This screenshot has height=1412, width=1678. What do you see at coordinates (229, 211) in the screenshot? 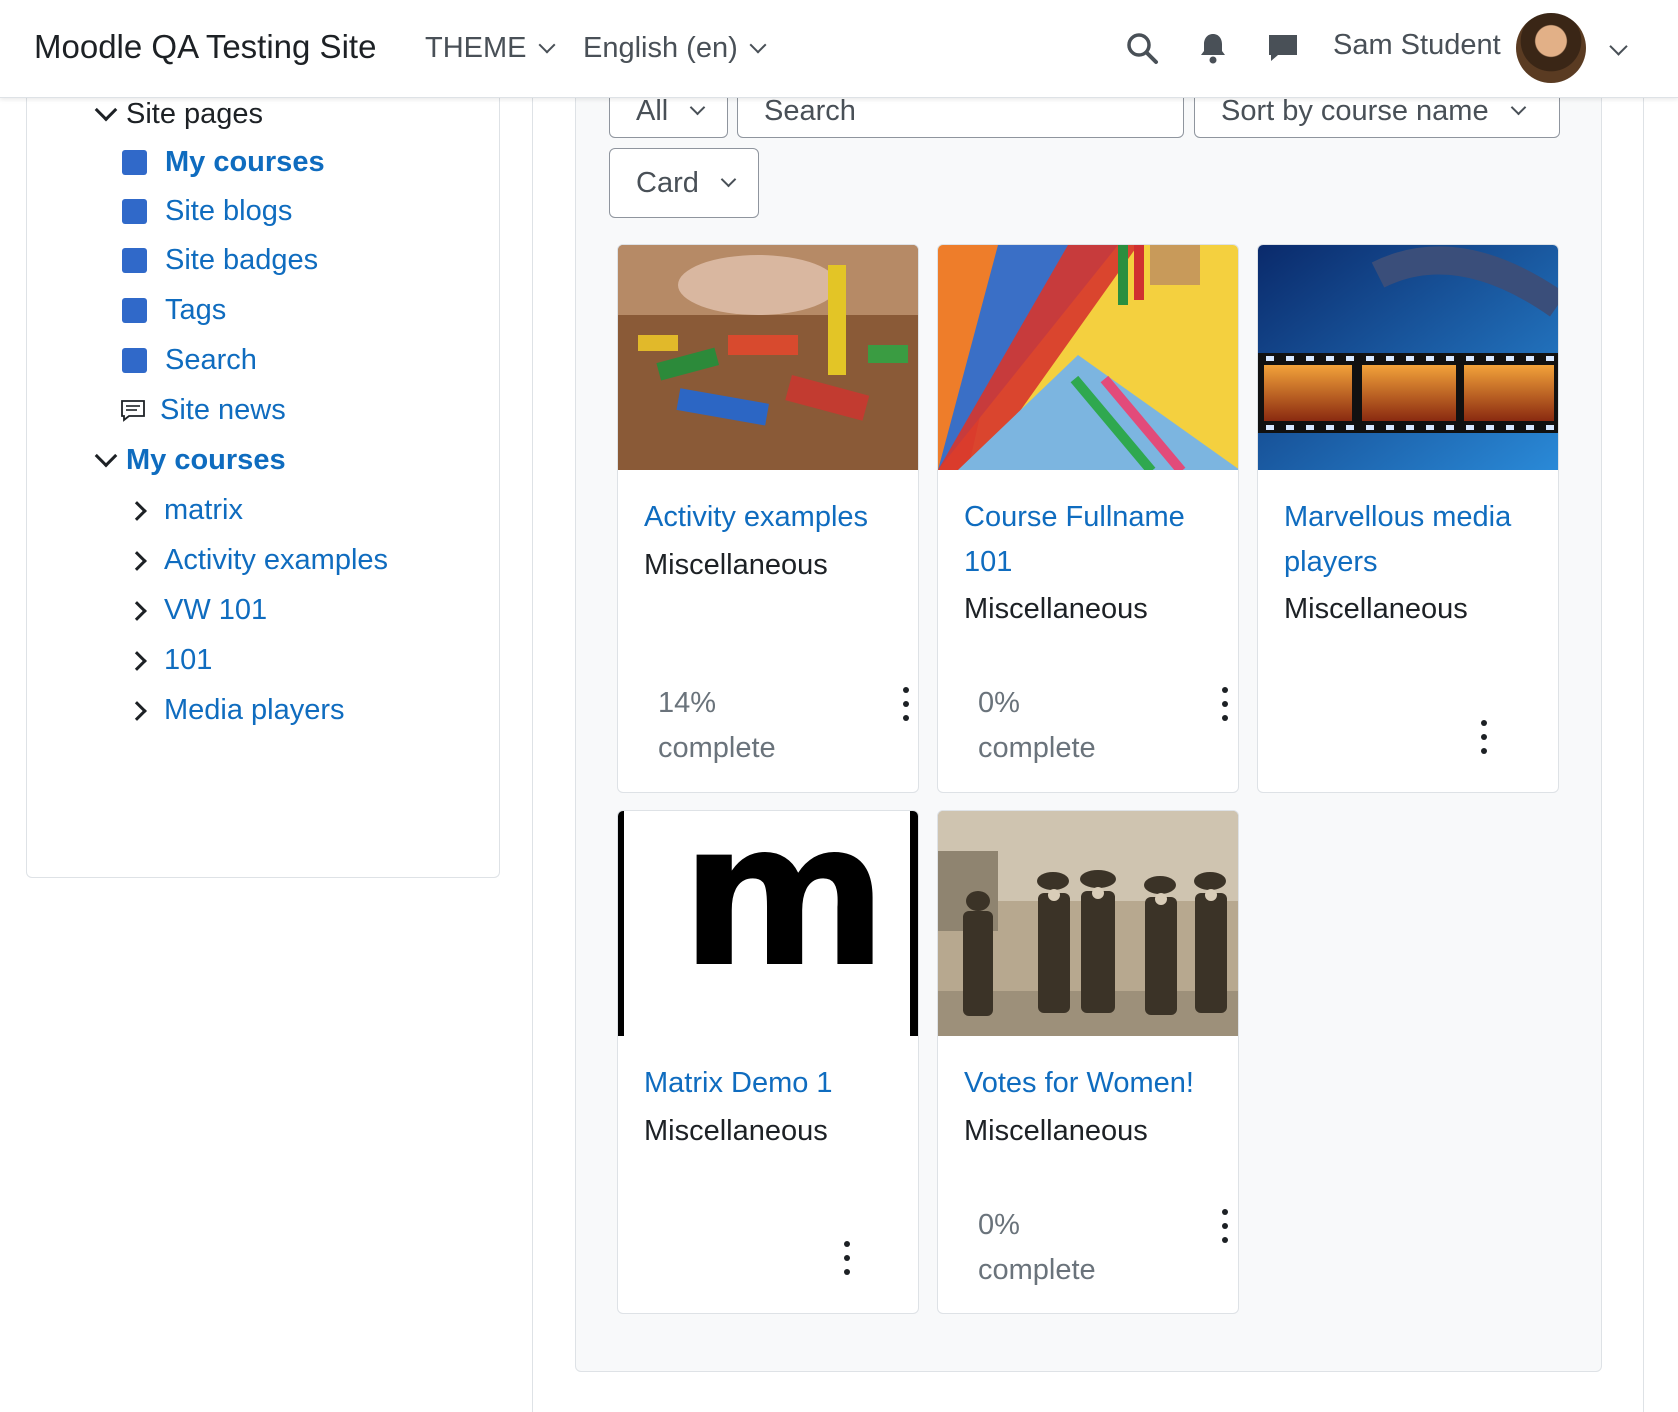
I see `tree-label: Site blogs` at bounding box center [229, 211].